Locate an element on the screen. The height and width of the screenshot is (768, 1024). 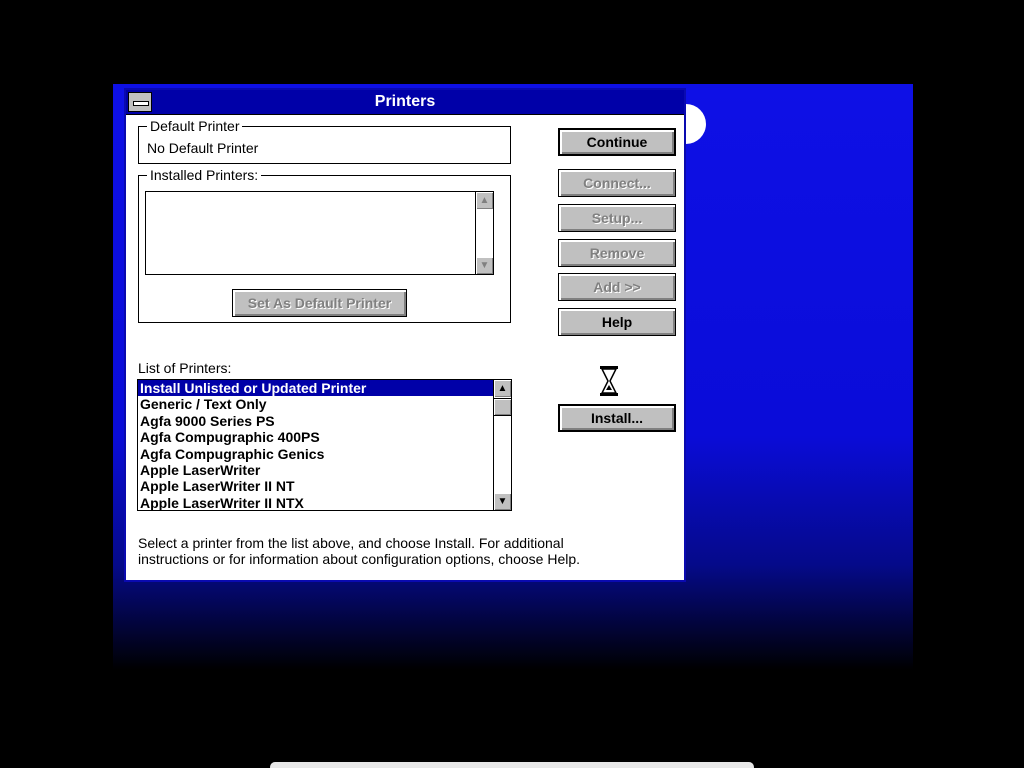
printer-list-item: Agfa Compugraphic 400PS is located at coordinates (315, 437).